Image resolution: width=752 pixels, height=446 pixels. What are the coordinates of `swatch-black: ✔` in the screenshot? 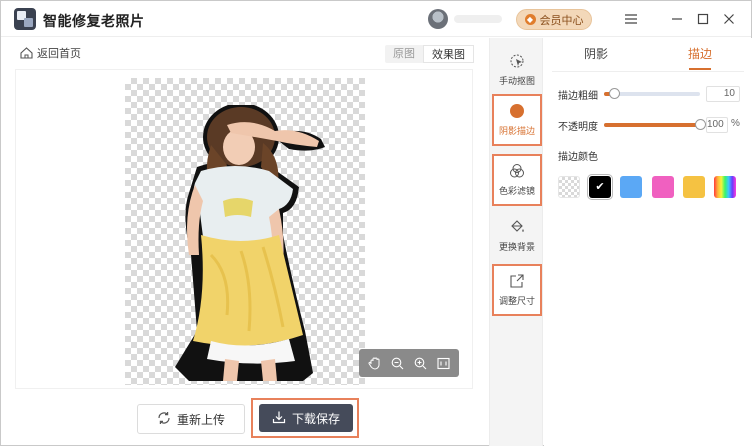 It's located at (600, 187).